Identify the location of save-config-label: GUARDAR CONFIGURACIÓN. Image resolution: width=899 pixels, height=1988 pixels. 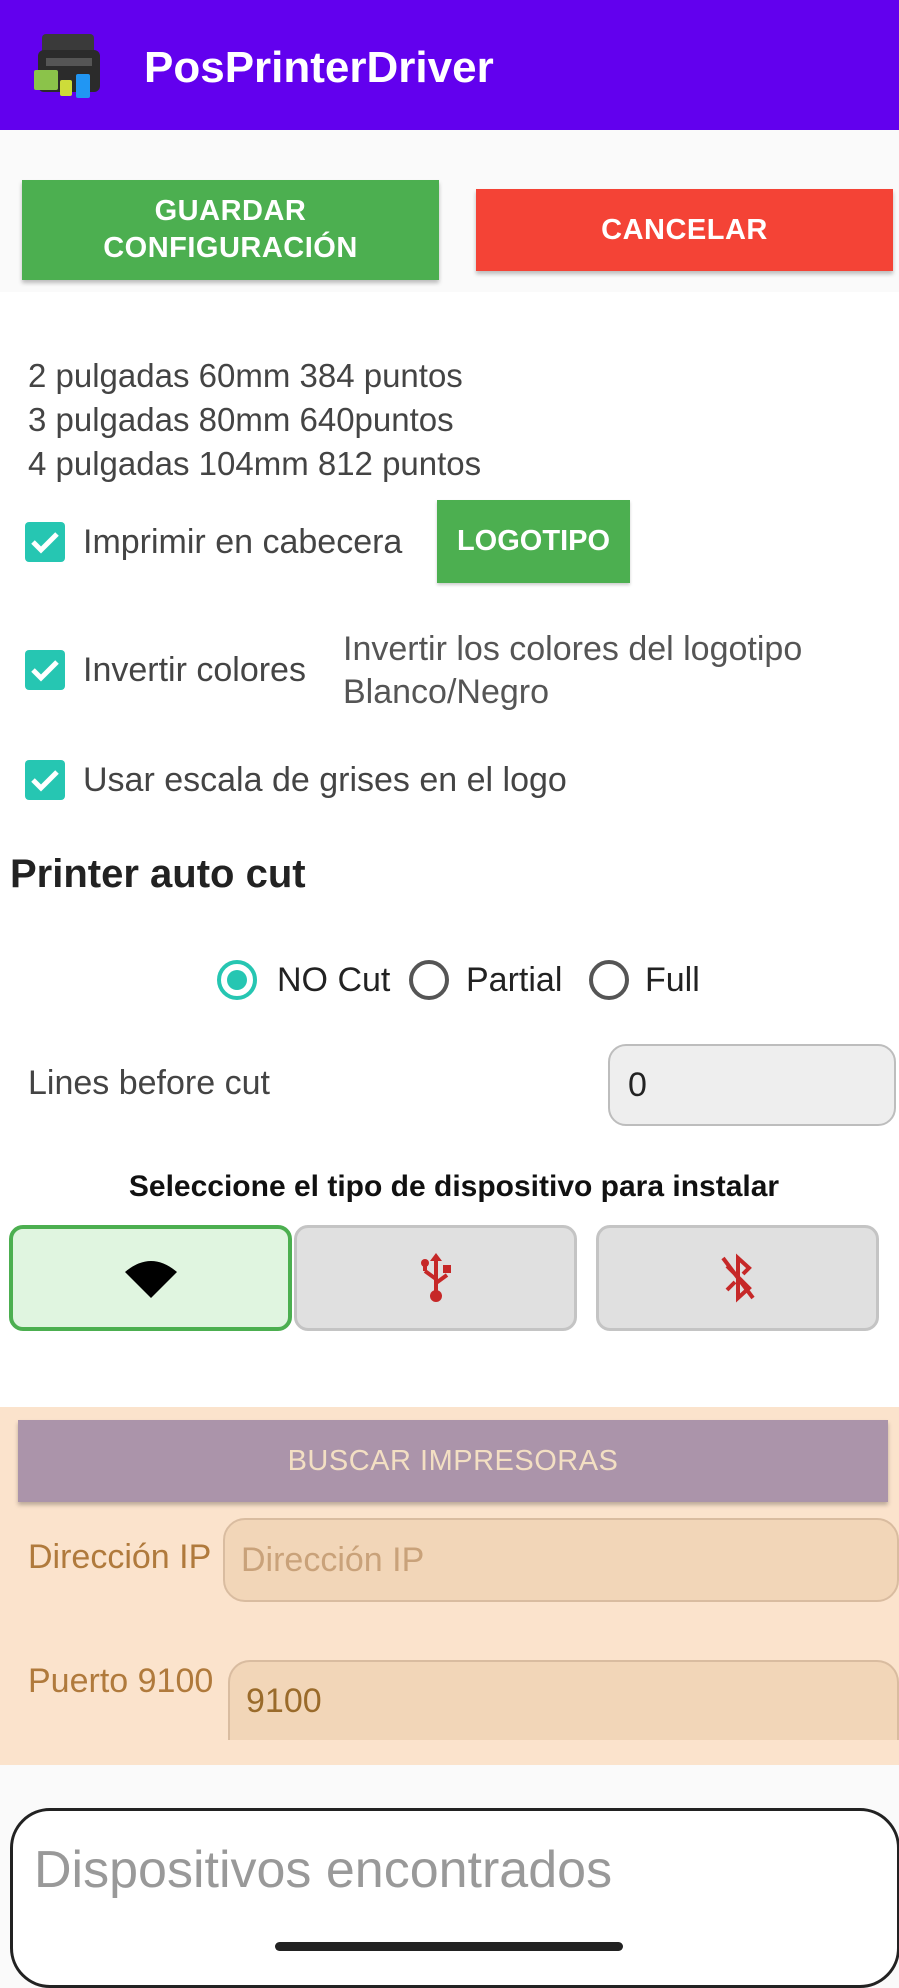
(230, 229).